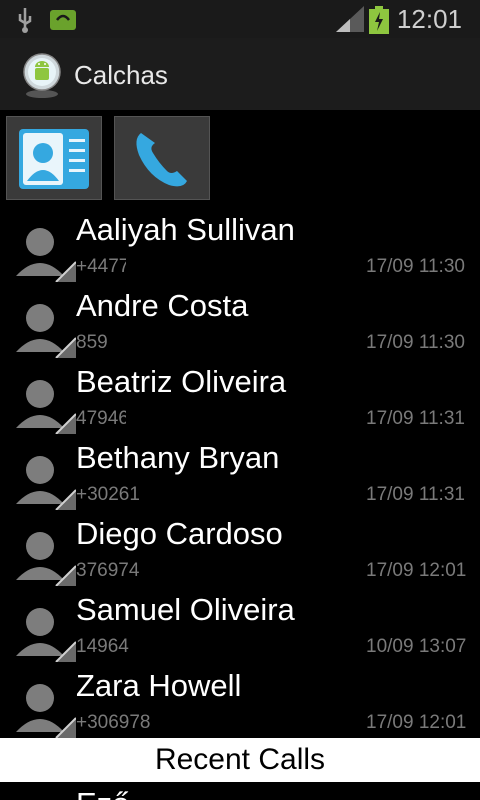 The height and width of the screenshot is (800, 480). Describe the element at coordinates (185, 229) in the screenshot. I see `contact-name: Aaliyah Sullivan` at that location.